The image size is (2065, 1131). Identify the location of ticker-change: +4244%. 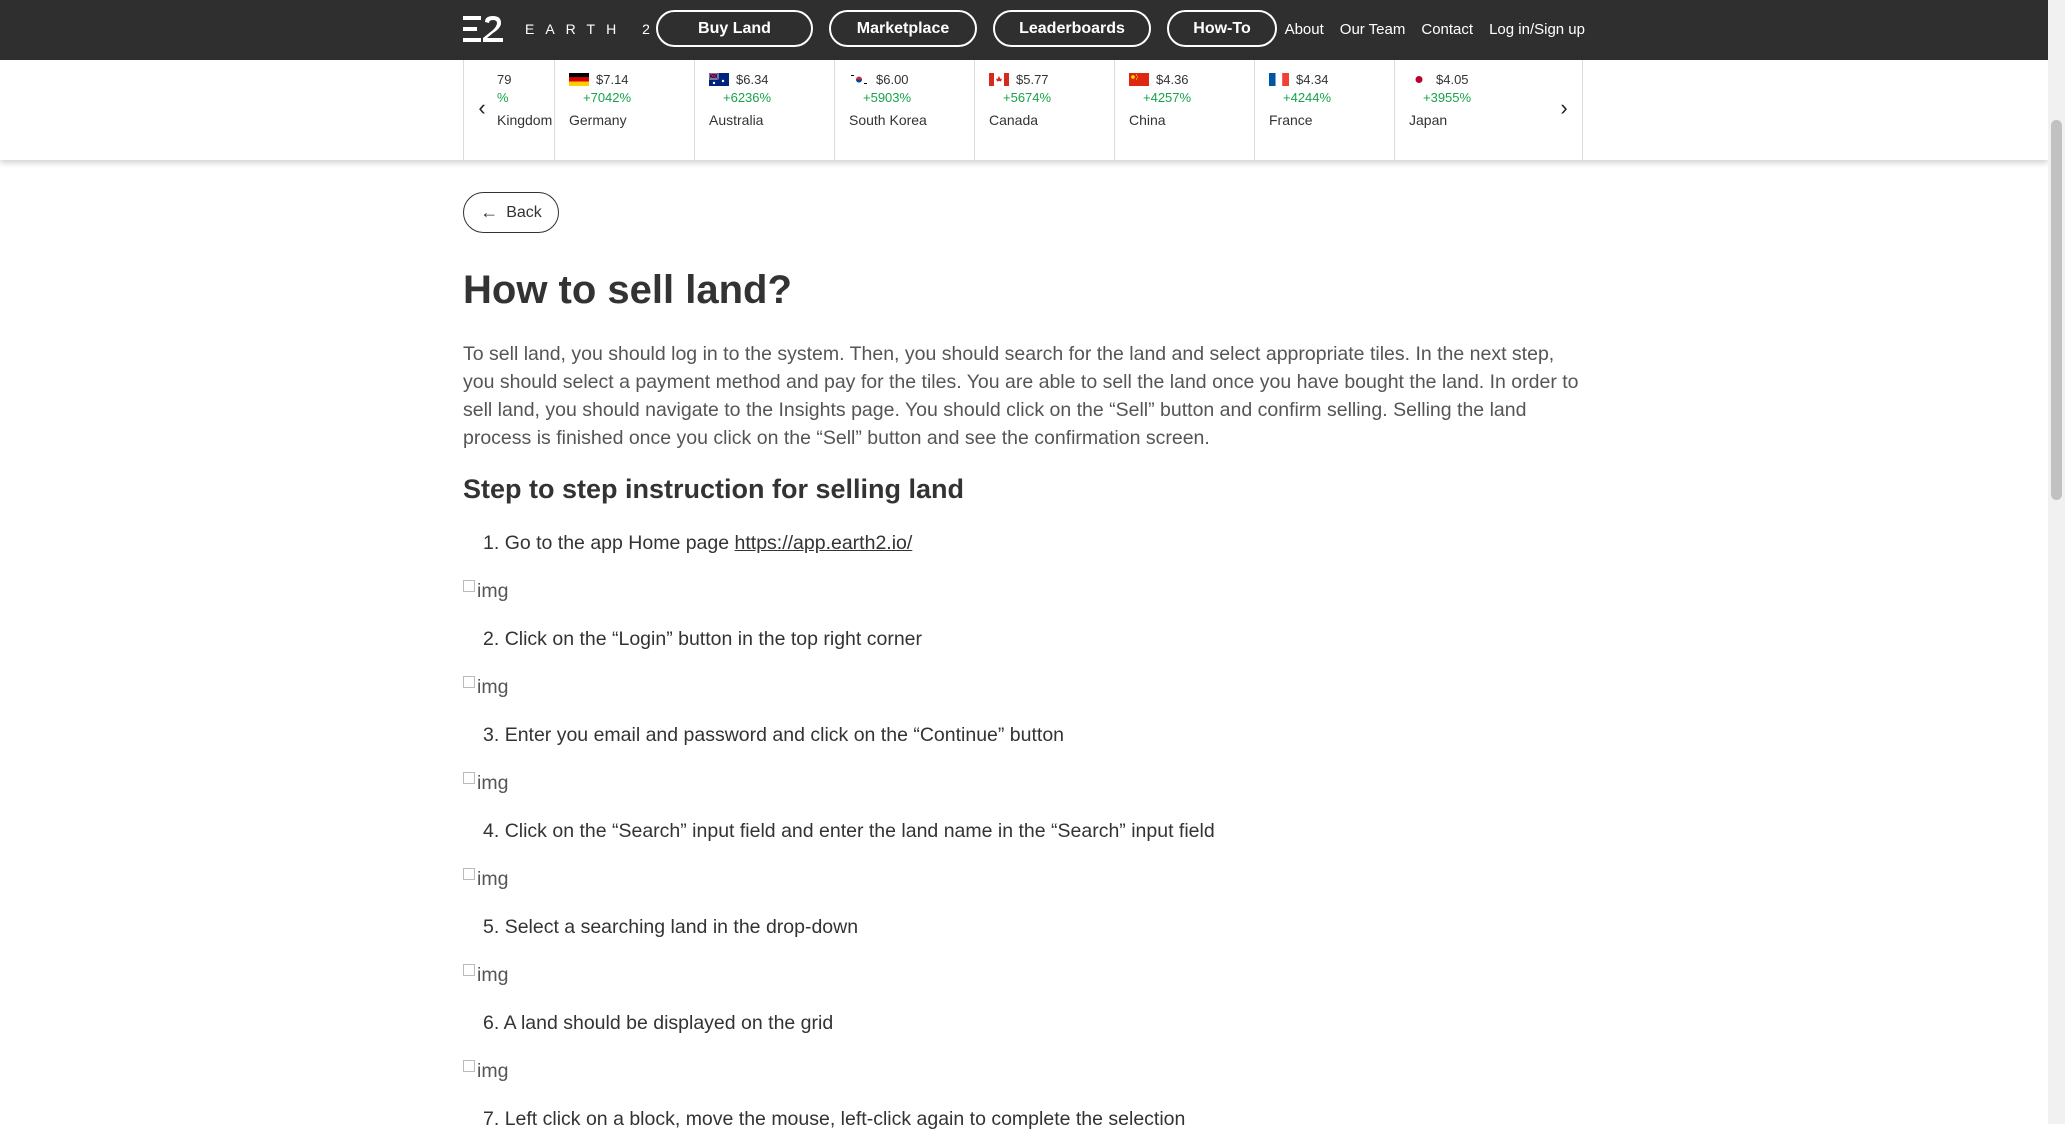
(1307, 97).